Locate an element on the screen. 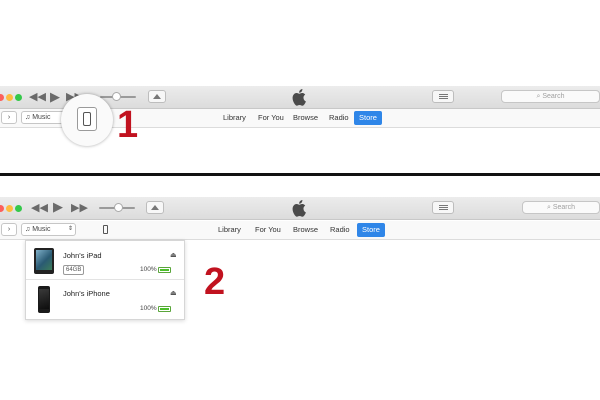 This screenshot has height=400, width=600. chevron-updown-icon: ⇕ is located at coordinates (70, 229).